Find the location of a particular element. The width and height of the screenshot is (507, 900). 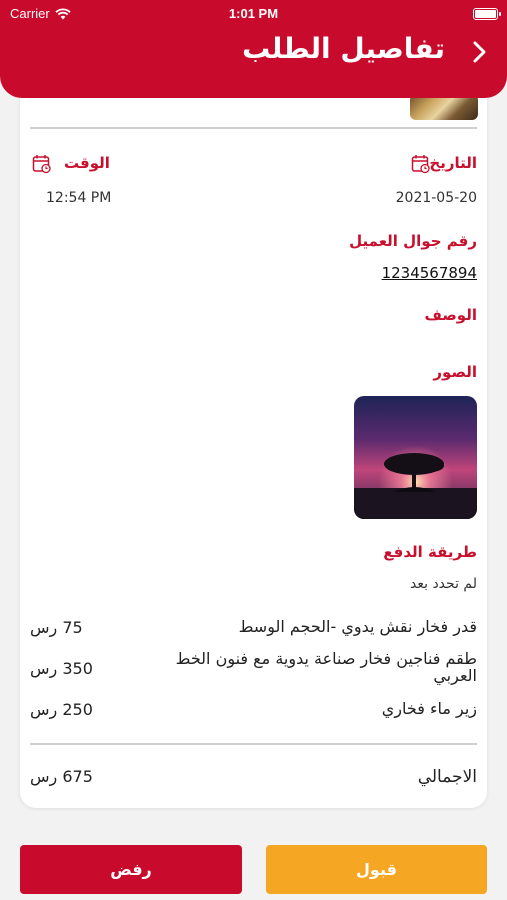

time-value: 12:54 PM is located at coordinates (79, 198).